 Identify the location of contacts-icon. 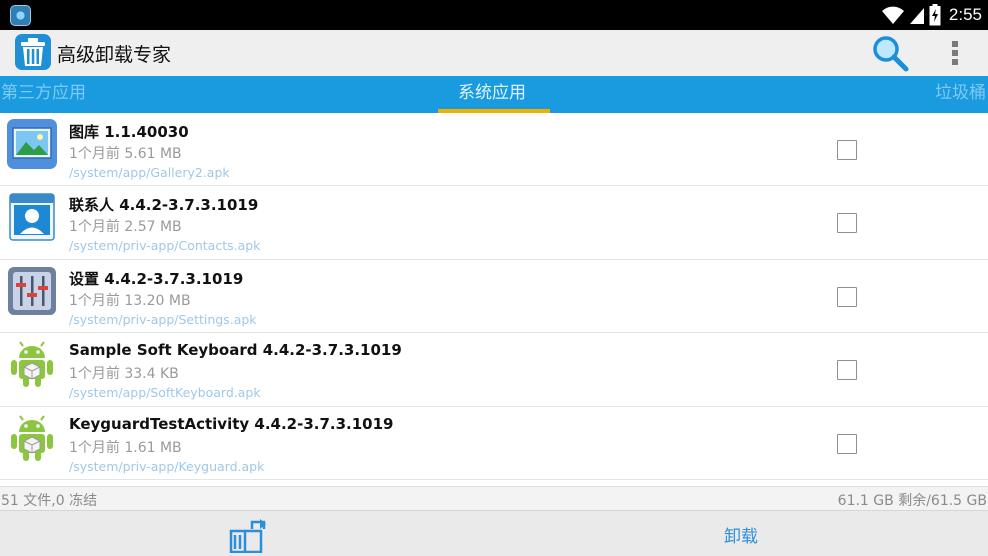
(32, 217).